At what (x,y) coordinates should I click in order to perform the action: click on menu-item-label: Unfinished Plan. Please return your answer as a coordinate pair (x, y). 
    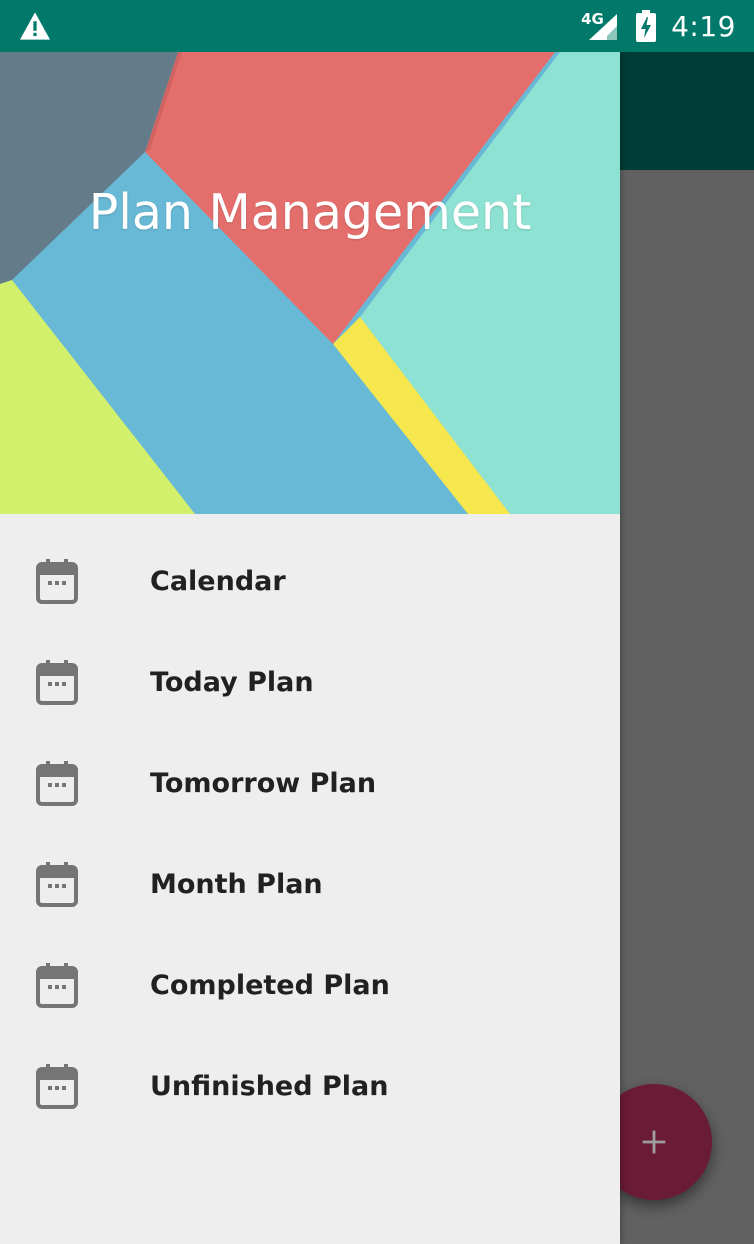
    Looking at the image, I should click on (269, 1086).